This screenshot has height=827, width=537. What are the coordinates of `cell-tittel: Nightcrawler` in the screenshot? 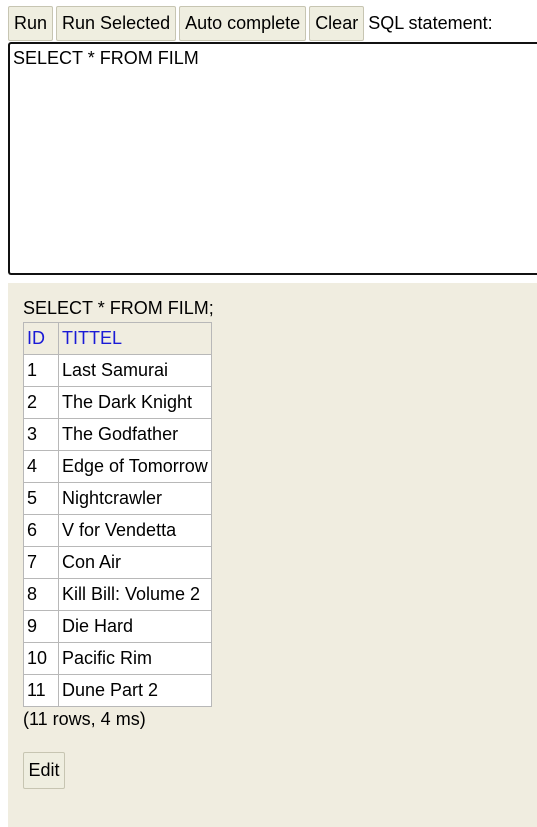 It's located at (135, 498).